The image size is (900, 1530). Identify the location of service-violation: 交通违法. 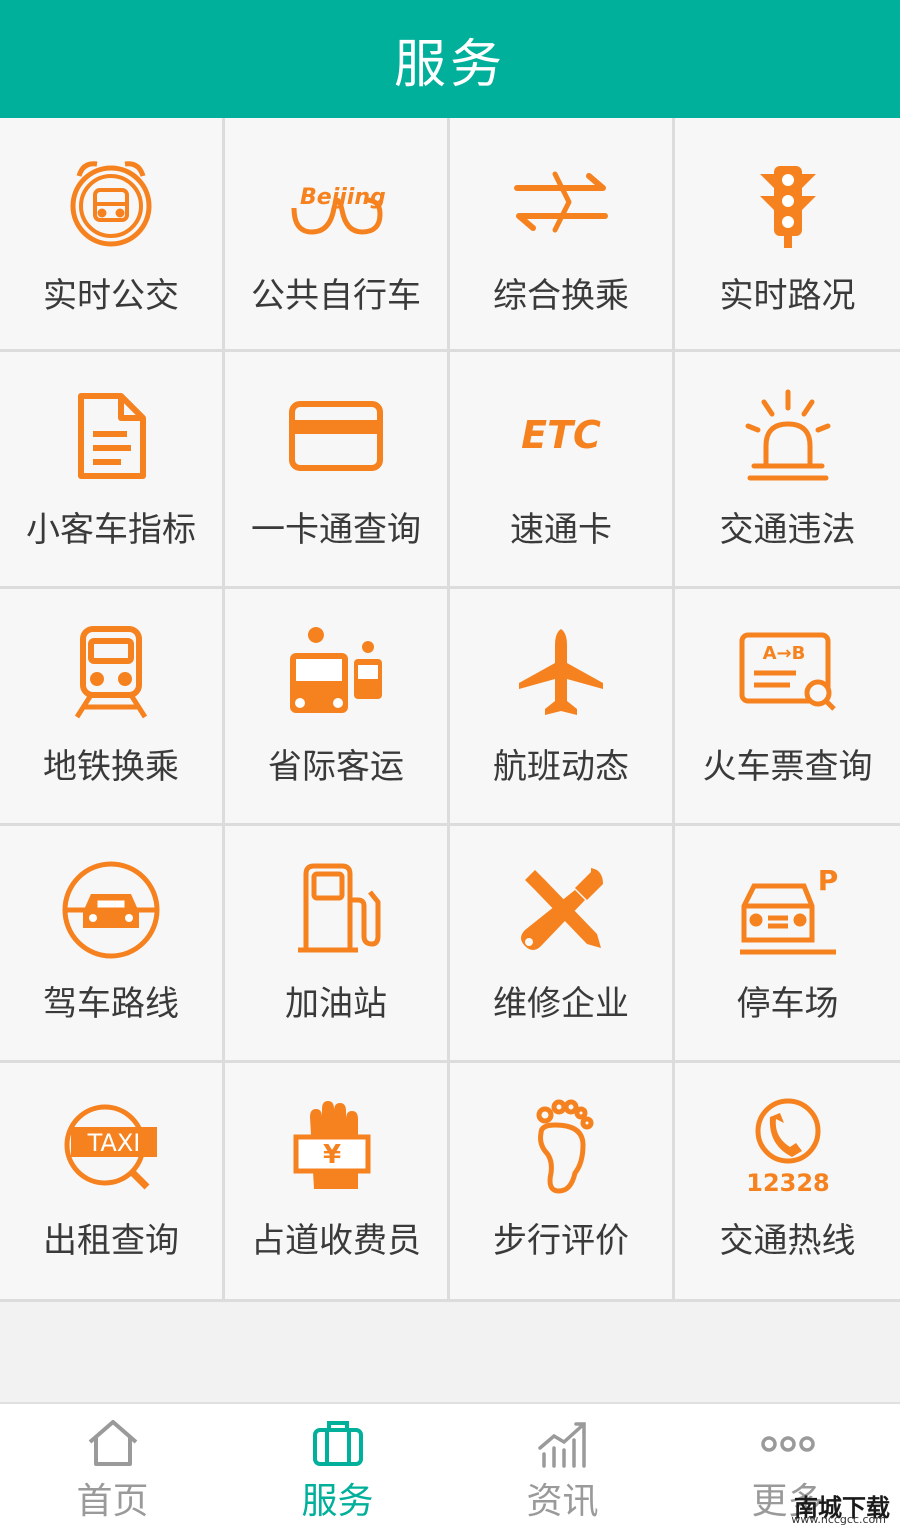
(787, 470).